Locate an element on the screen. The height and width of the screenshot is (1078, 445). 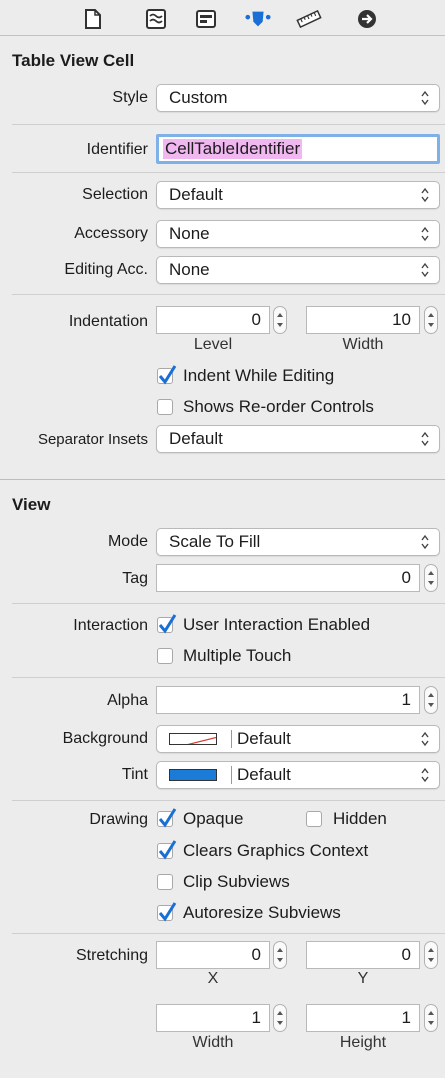
background-select: Default is located at coordinates (298, 739).